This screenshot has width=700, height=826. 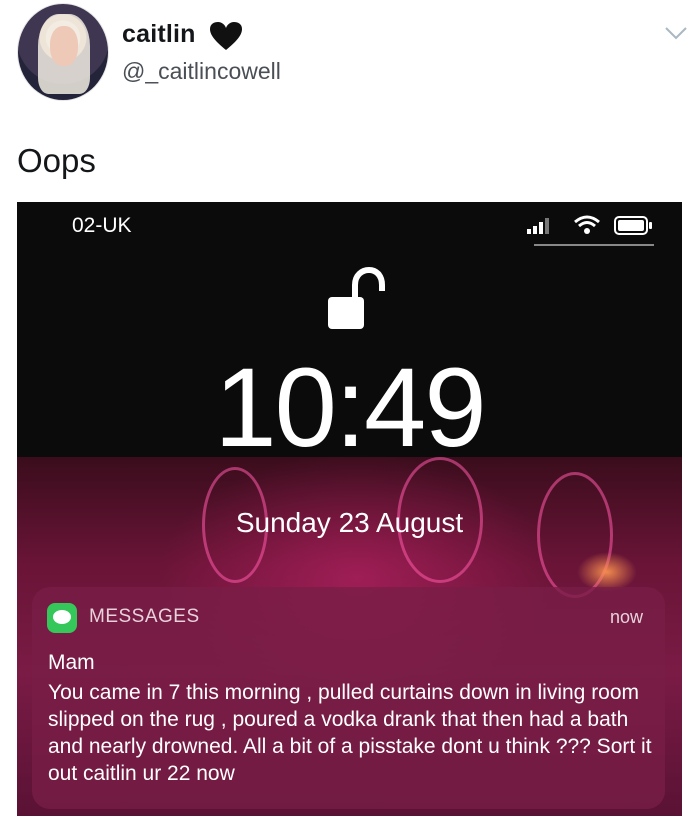 I want to click on lockscreen-date: Sunday 23 August, so click(x=349, y=522).